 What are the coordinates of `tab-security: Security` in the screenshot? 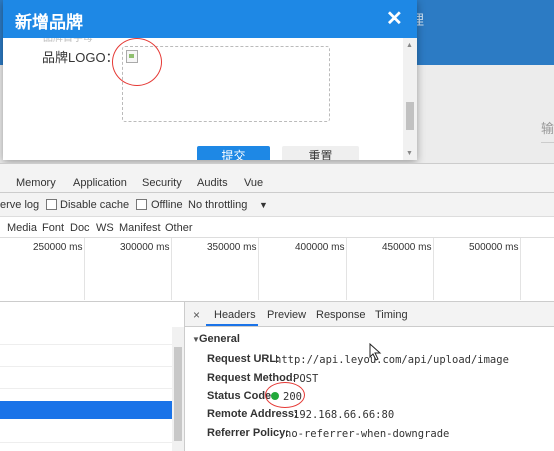 It's located at (162, 183).